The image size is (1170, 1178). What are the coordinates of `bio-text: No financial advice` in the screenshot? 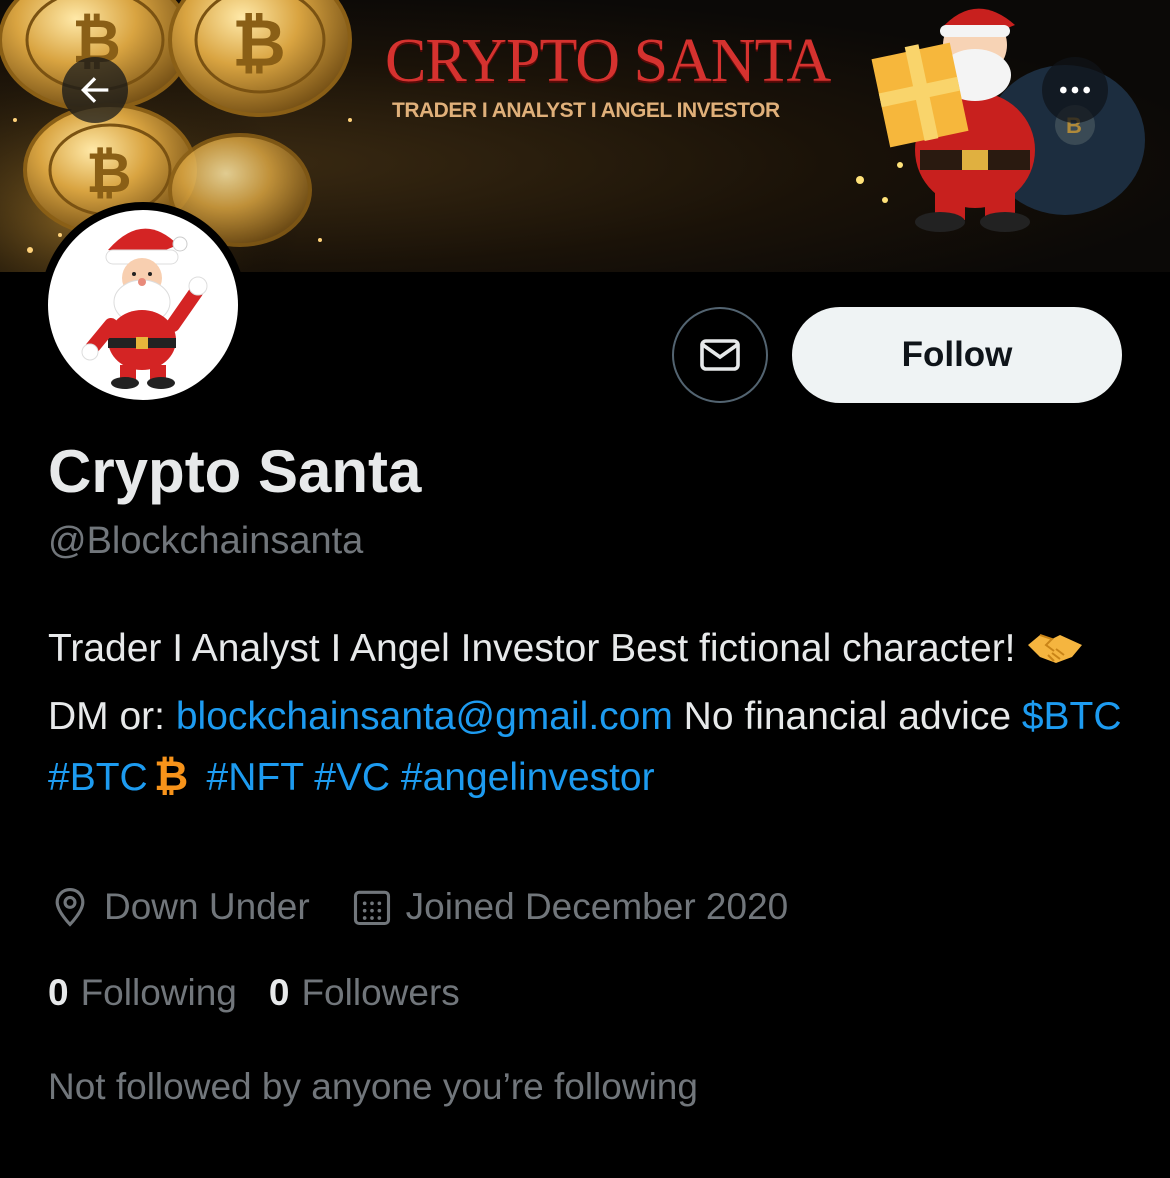 It's located at (847, 716).